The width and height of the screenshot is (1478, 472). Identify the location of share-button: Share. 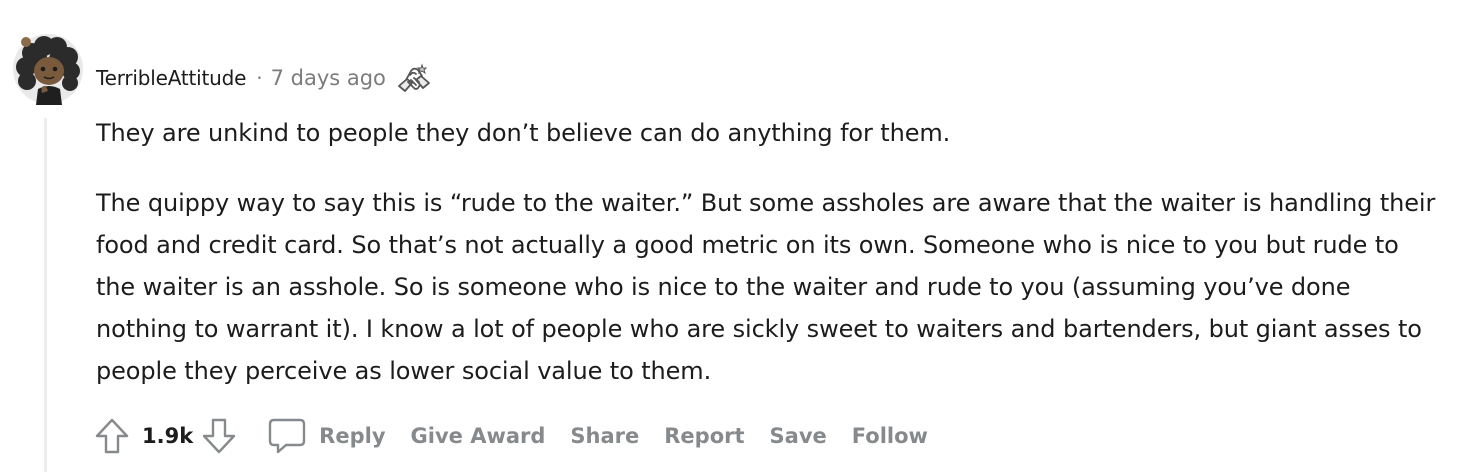
(604, 436).